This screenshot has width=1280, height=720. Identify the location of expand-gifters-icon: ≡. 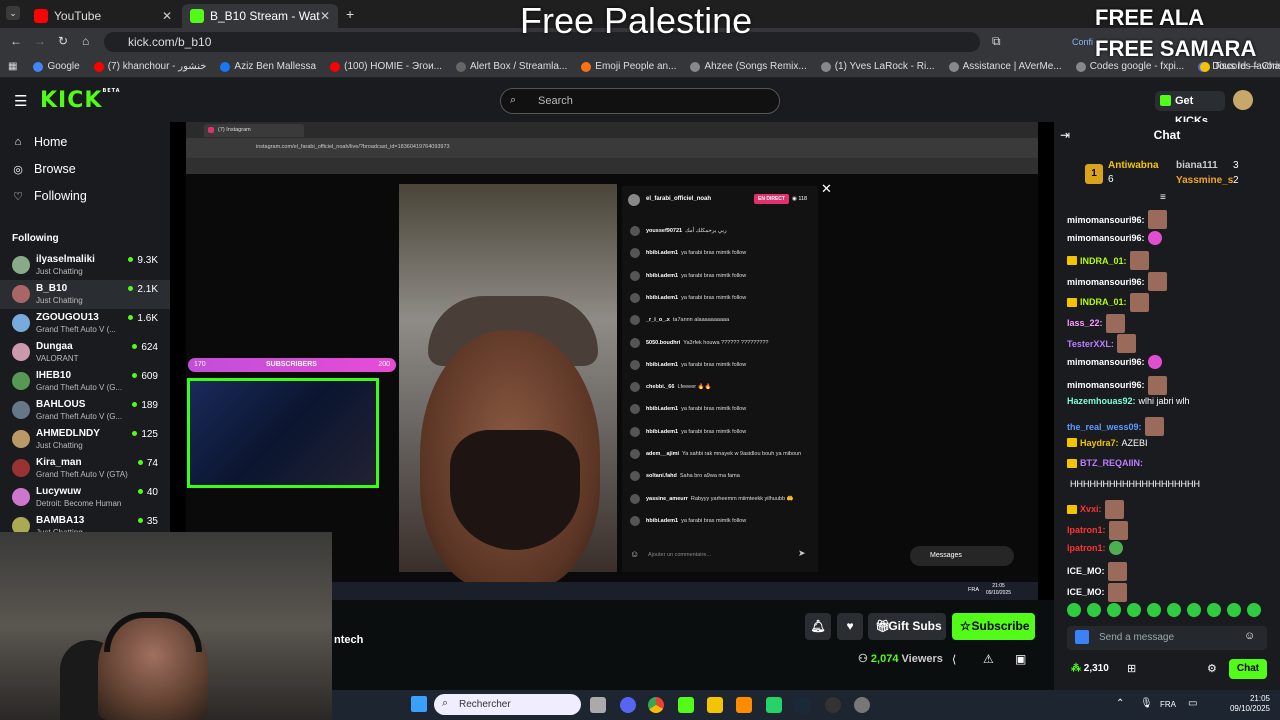
(1163, 197).